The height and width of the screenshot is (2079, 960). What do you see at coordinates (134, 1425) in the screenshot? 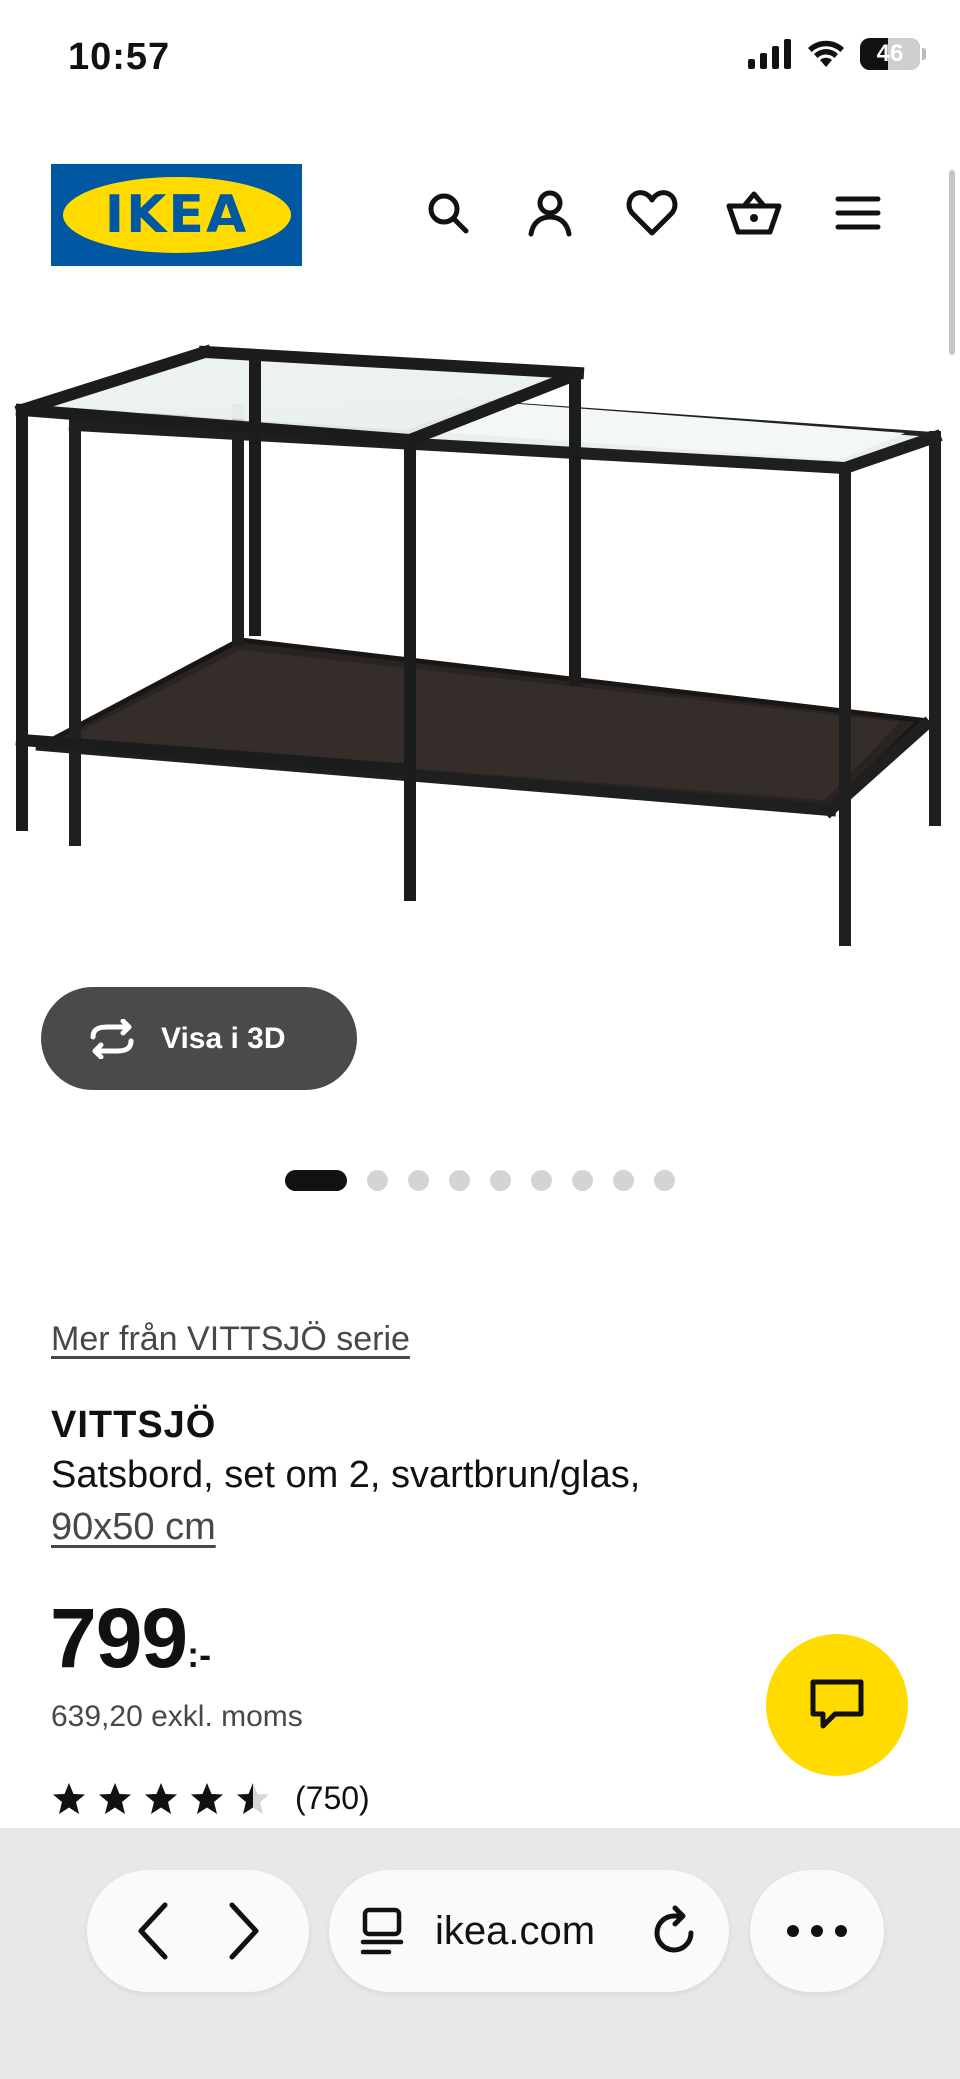
I see `product-name: VITTSJÖ` at bounding box center [134, 1425].